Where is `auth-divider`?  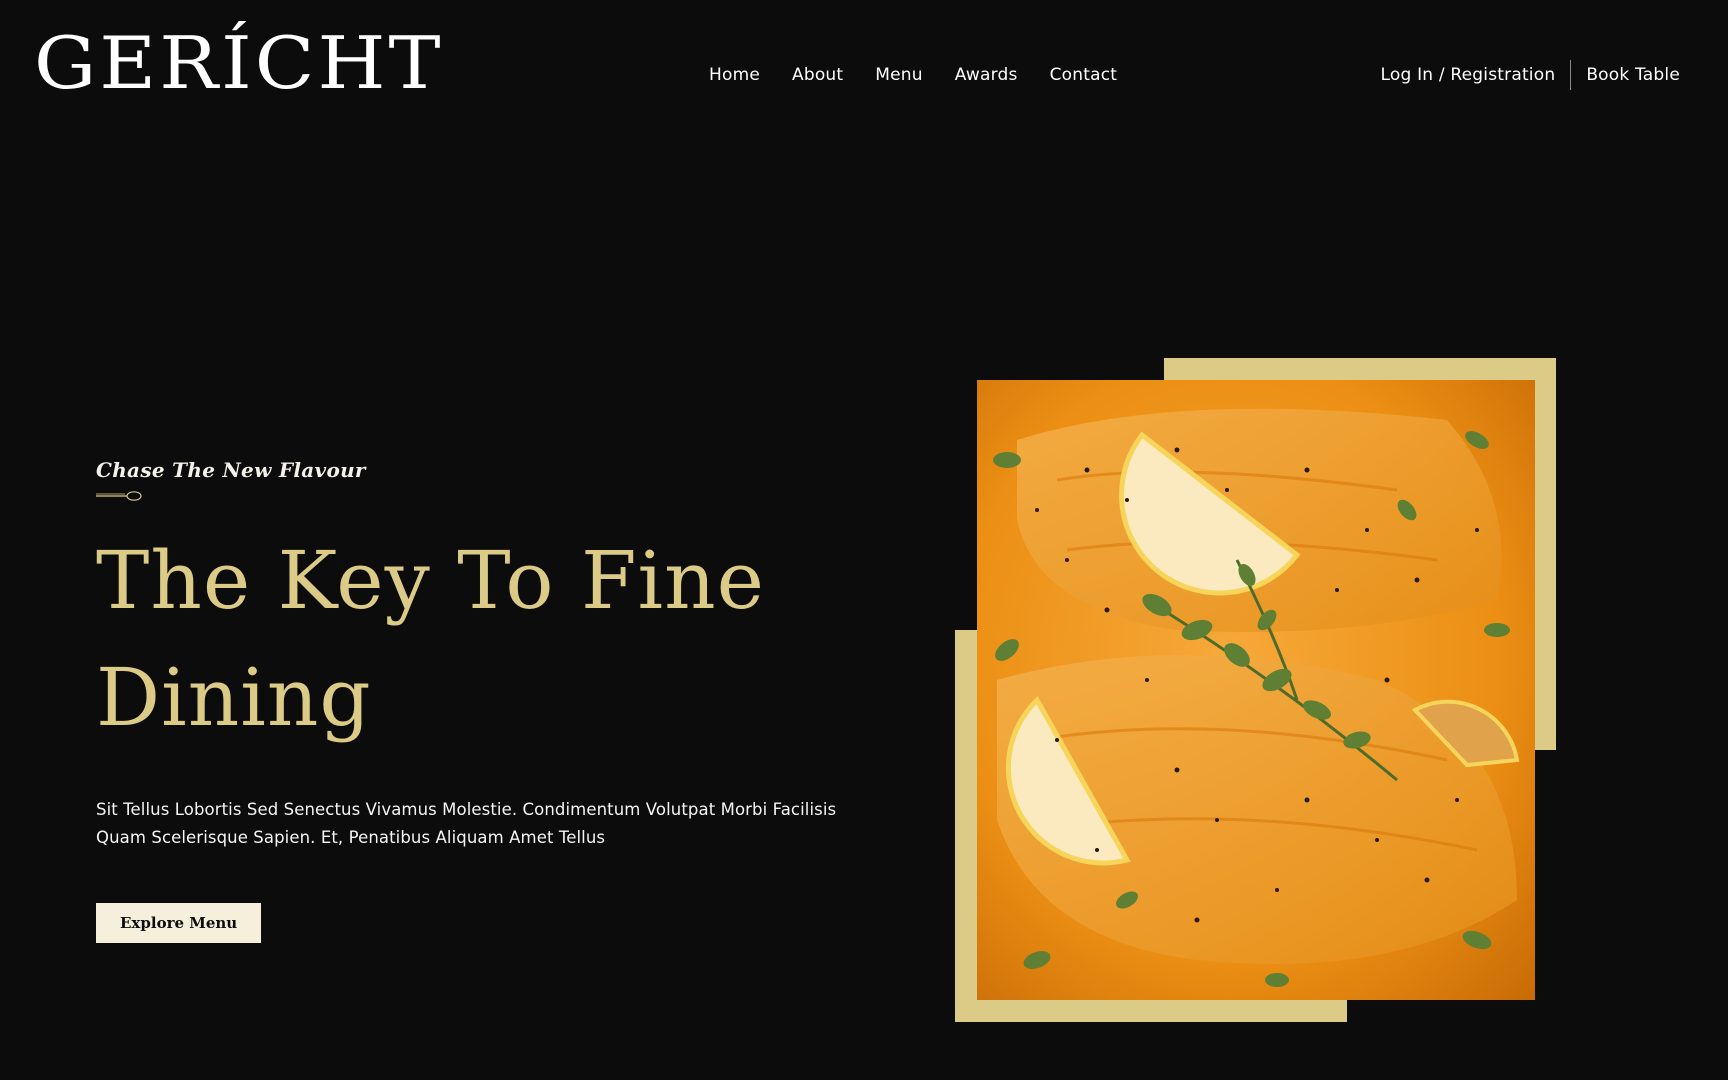 auth-divider is located at coordinates (1571, 75).